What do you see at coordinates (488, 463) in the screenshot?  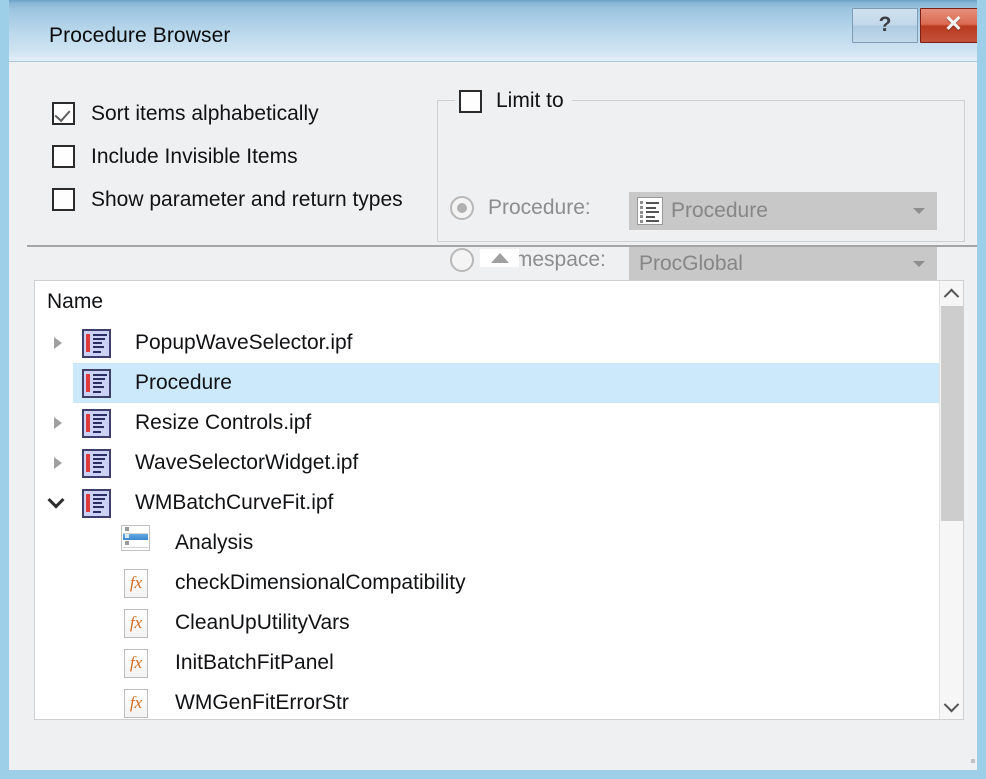 I see `table-row: WaveSelectorWidget.ipf` at bounding box center [488, 463].